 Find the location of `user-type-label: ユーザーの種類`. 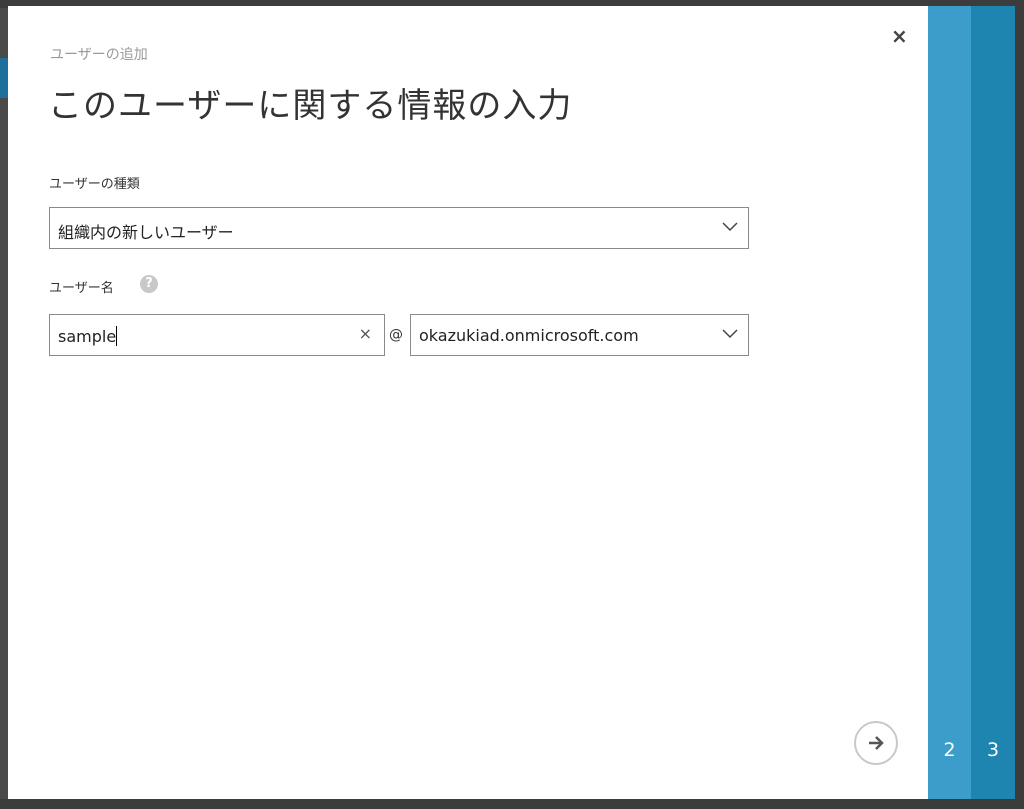

user-type-label: ユーザーの種類 is located at coordinates (94, 184).